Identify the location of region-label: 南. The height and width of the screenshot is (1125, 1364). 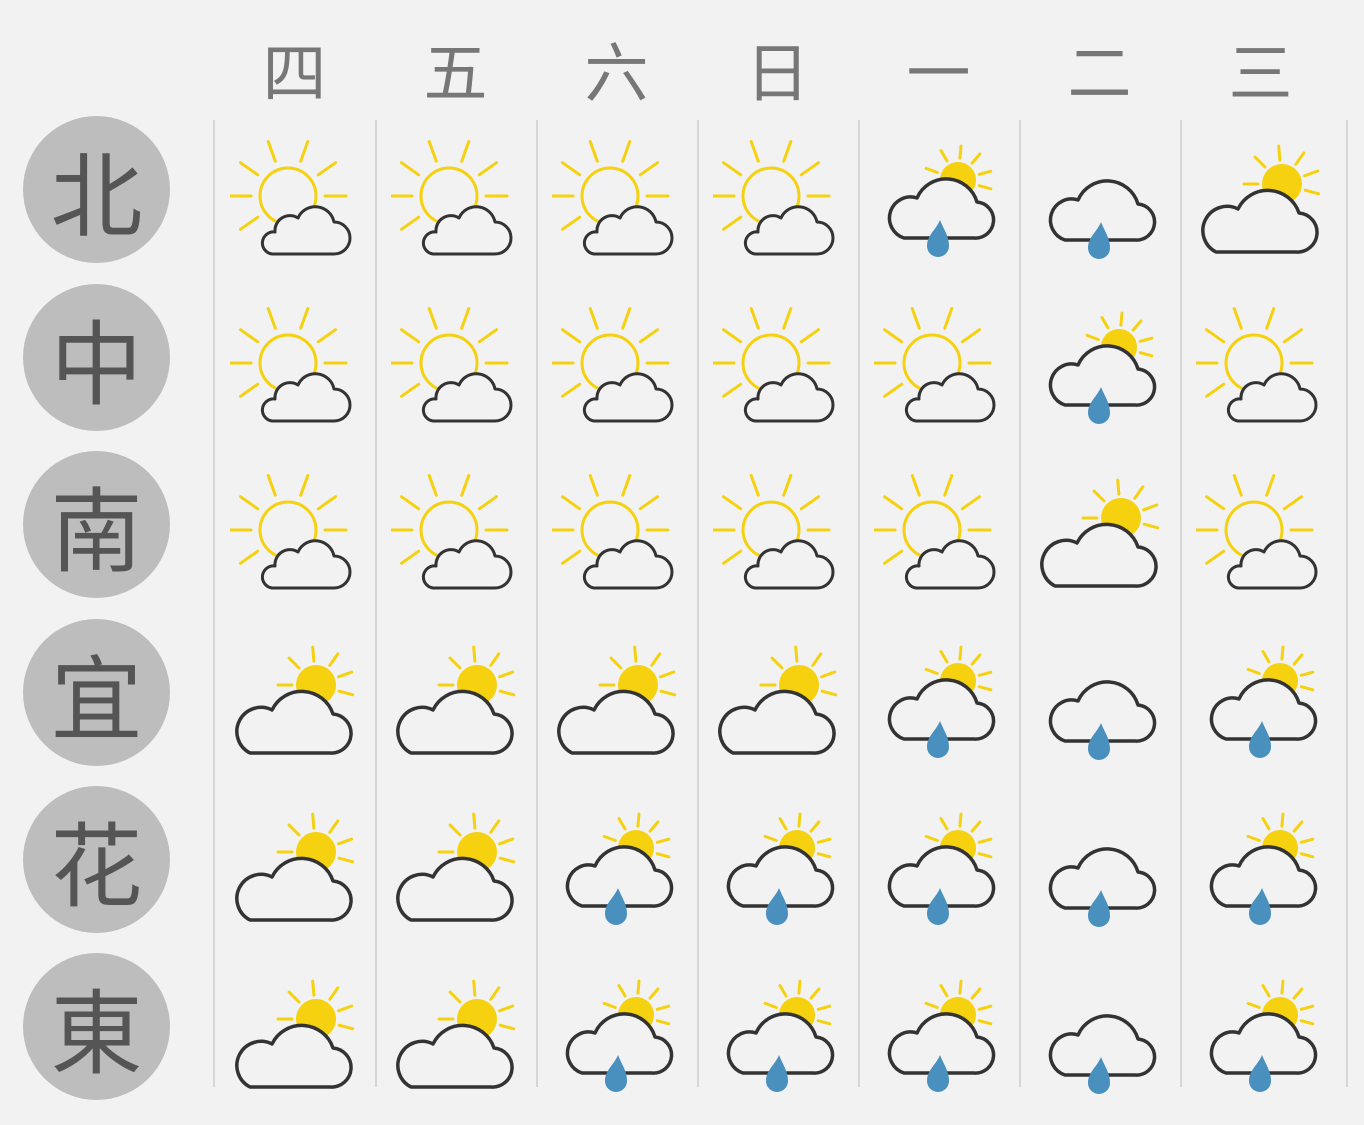
(96, 524).